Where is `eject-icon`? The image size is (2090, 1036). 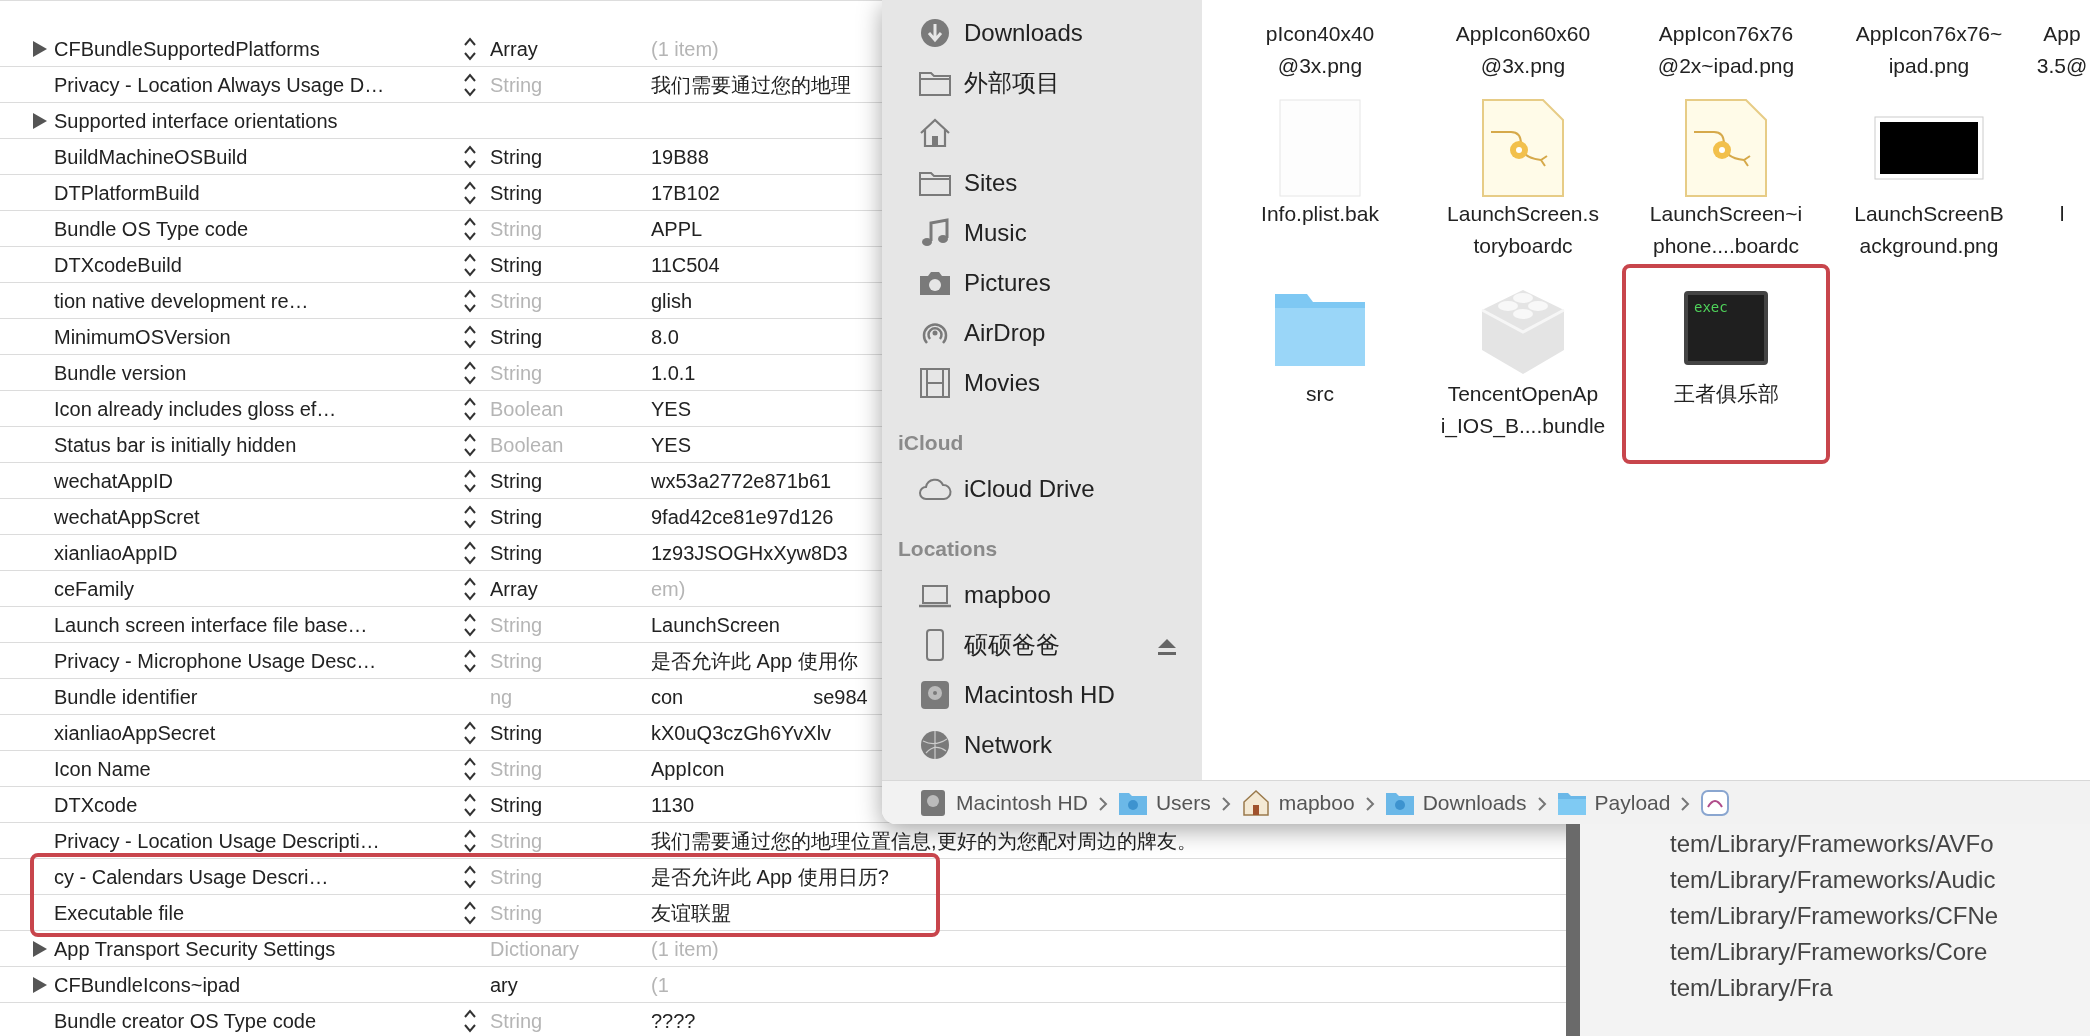
eject-icon is located at coordinates (1167, 646).